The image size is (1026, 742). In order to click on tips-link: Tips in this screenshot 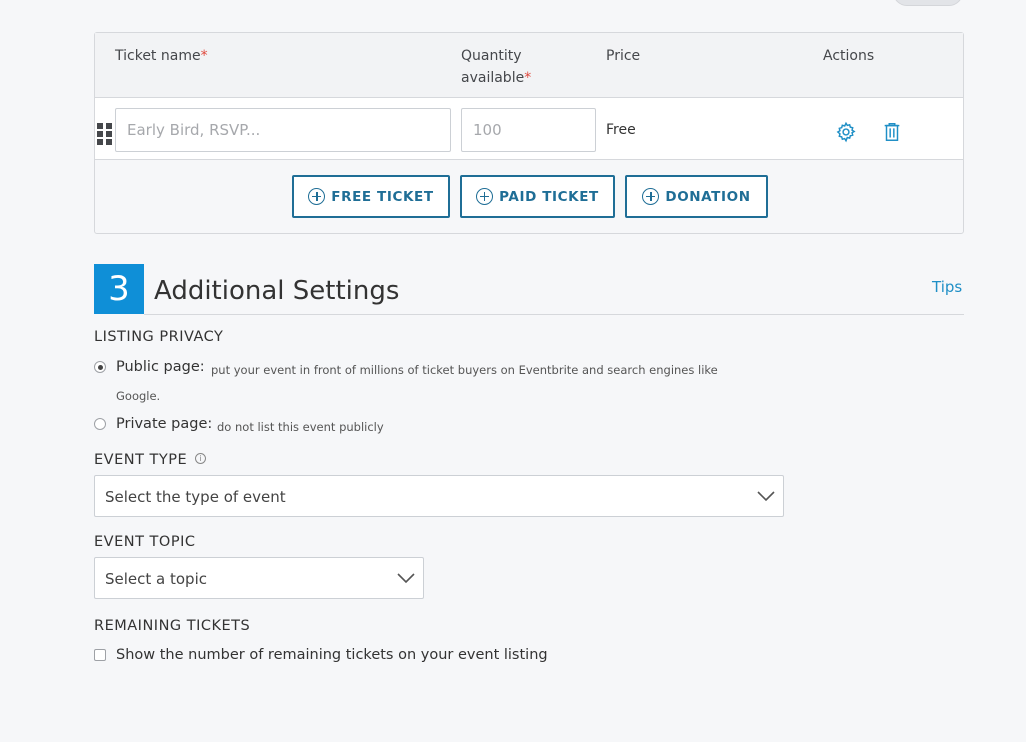, I will do `click(947, 287)`.